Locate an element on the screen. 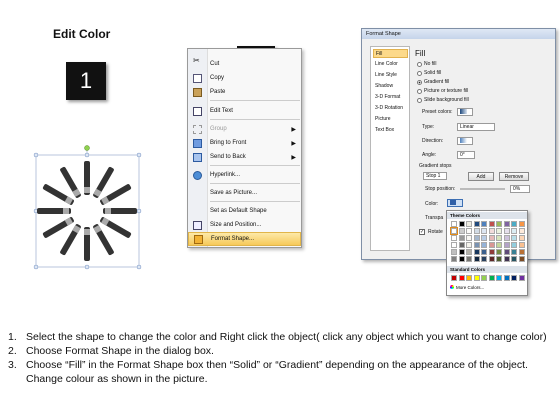 The image size is (560, 420). option-picture-fill: Picture or texture fill is located at coordinates (442, 91).